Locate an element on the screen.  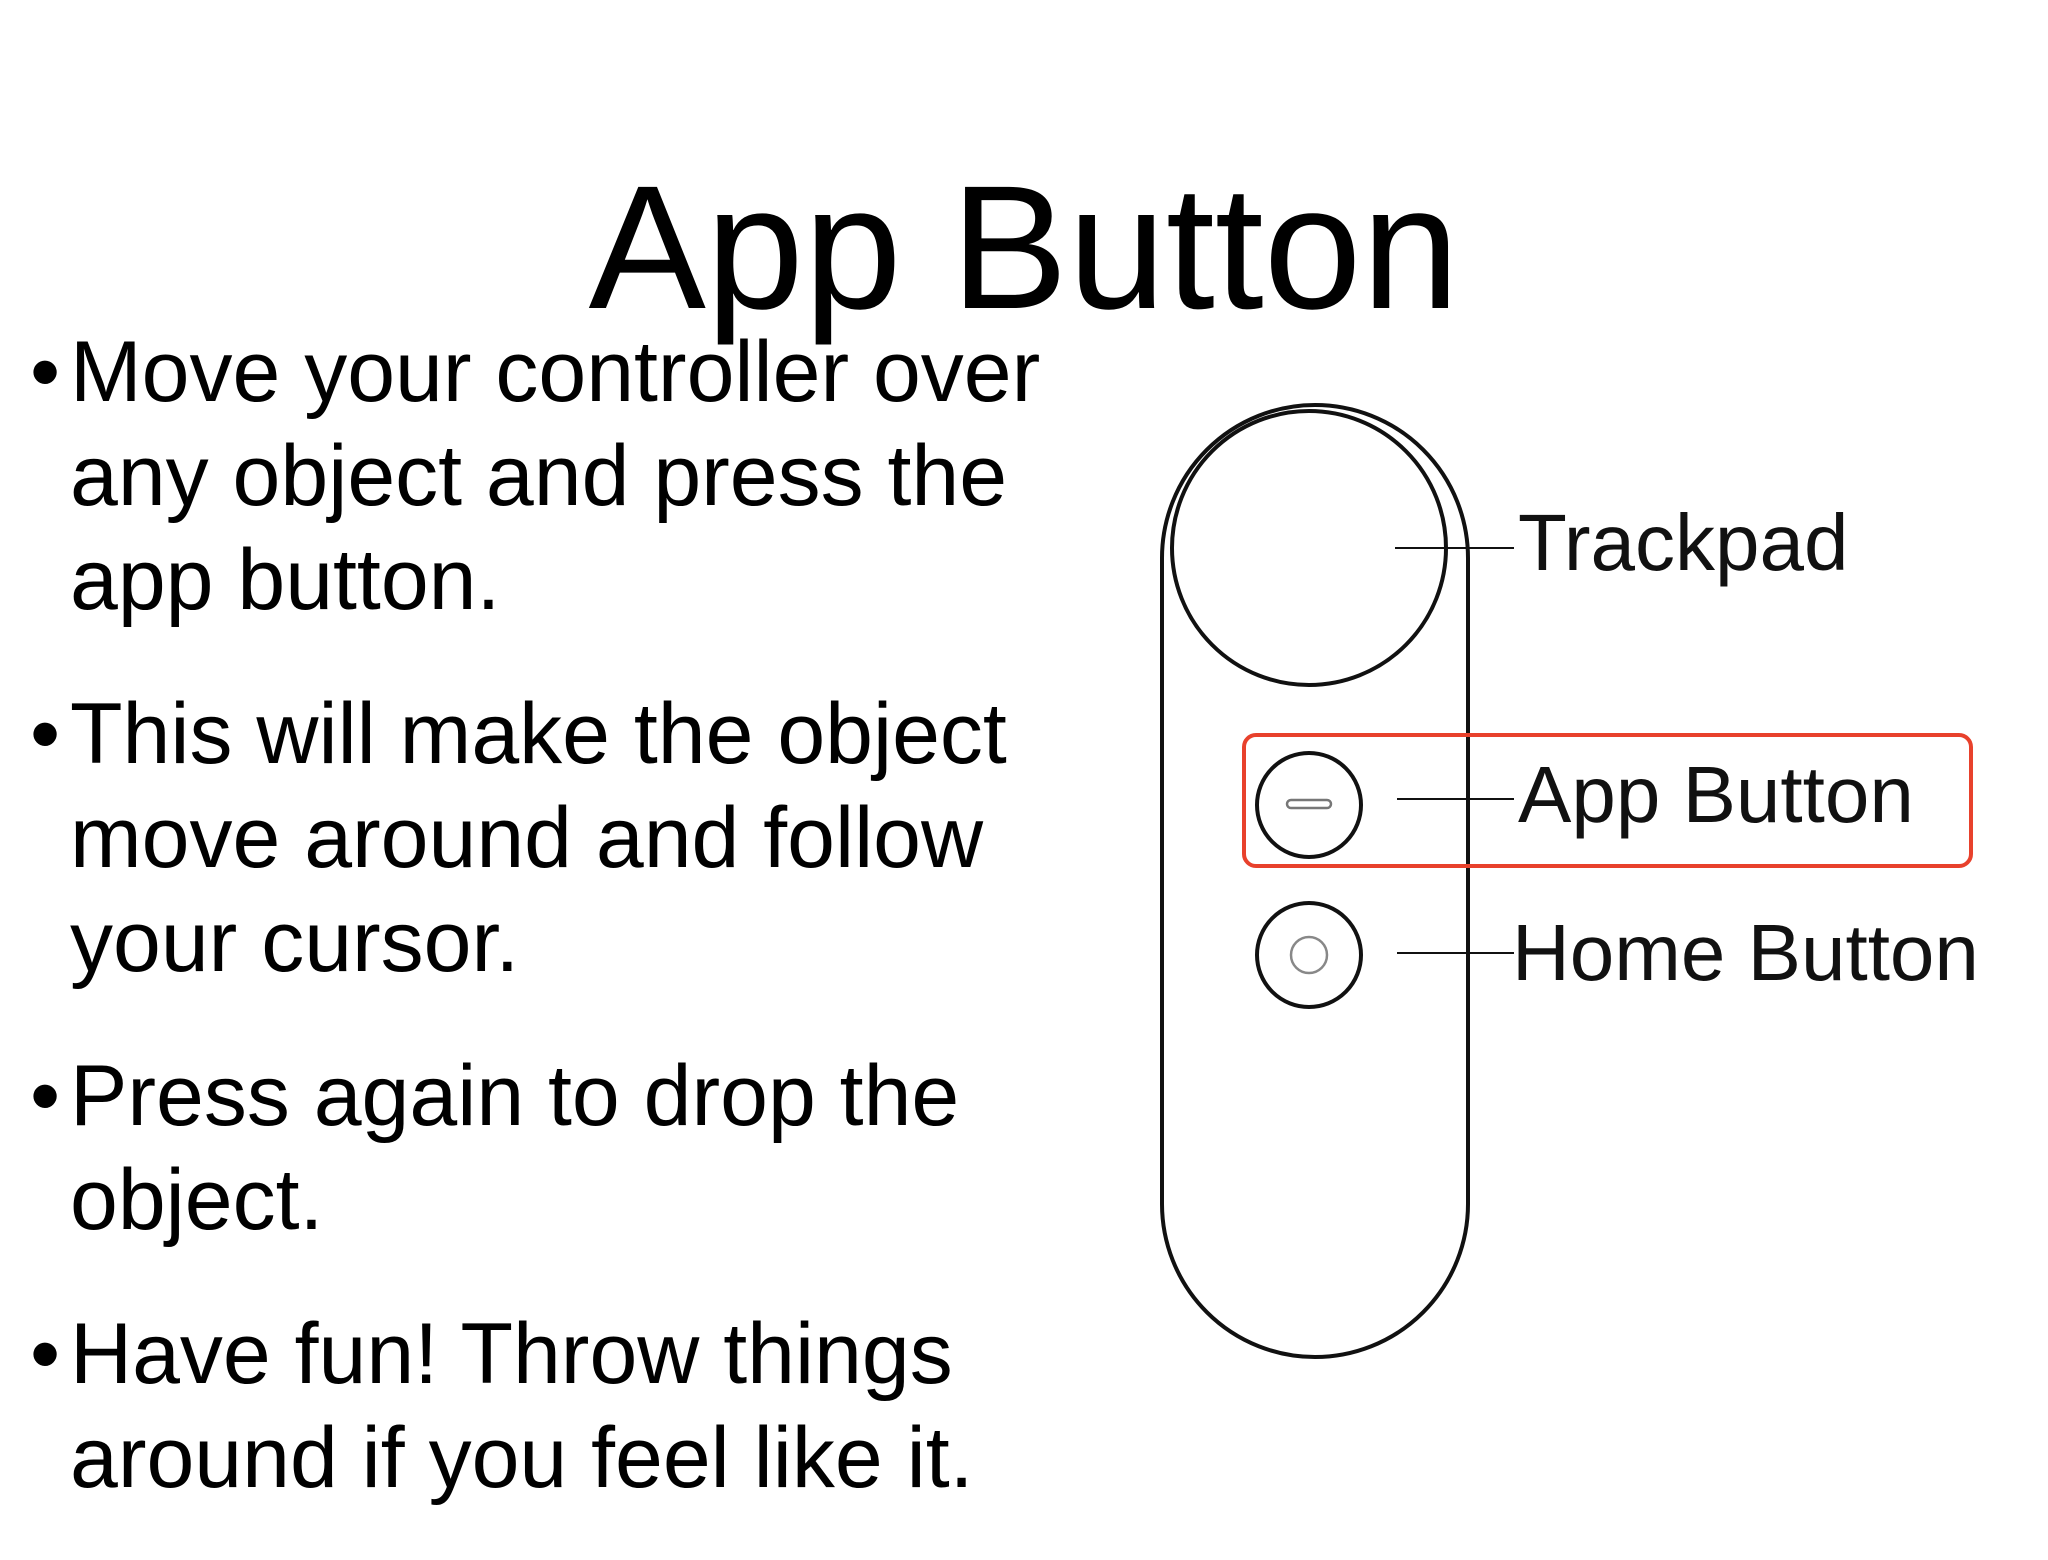
trackpad-label: Trackpad is located at coordinates (1683, 542).